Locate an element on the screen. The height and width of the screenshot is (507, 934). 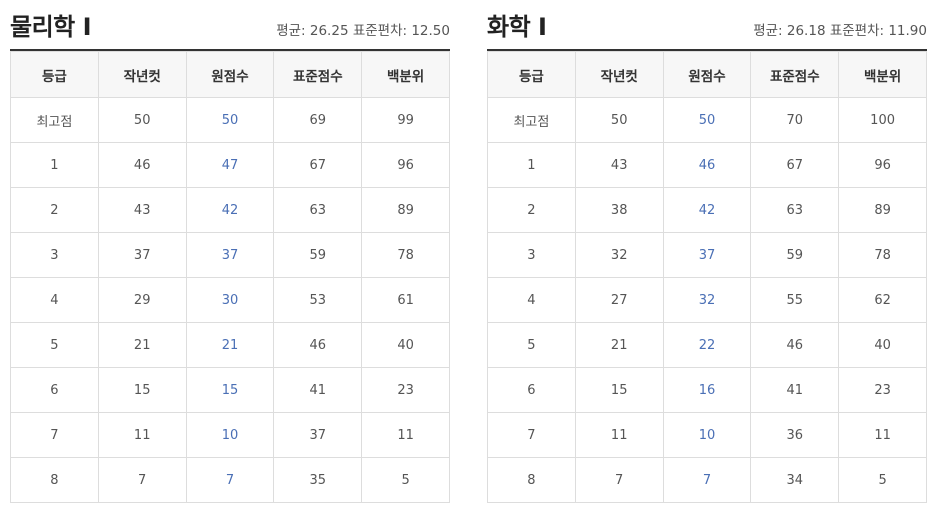
cell-last-year-cut: 29 is located at coordinates (142, 300).